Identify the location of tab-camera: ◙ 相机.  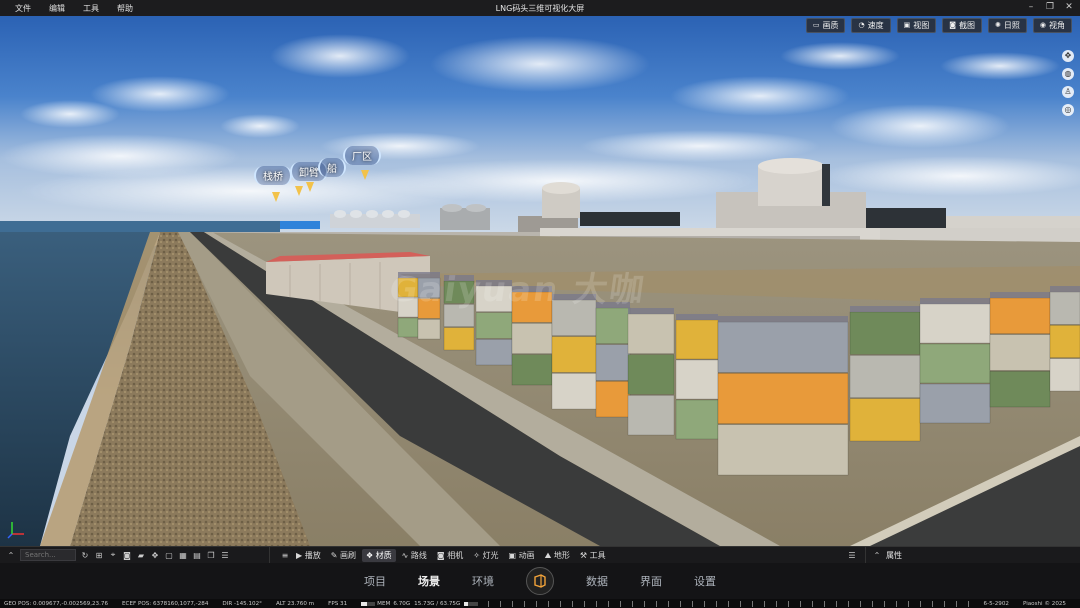
(450, 555).